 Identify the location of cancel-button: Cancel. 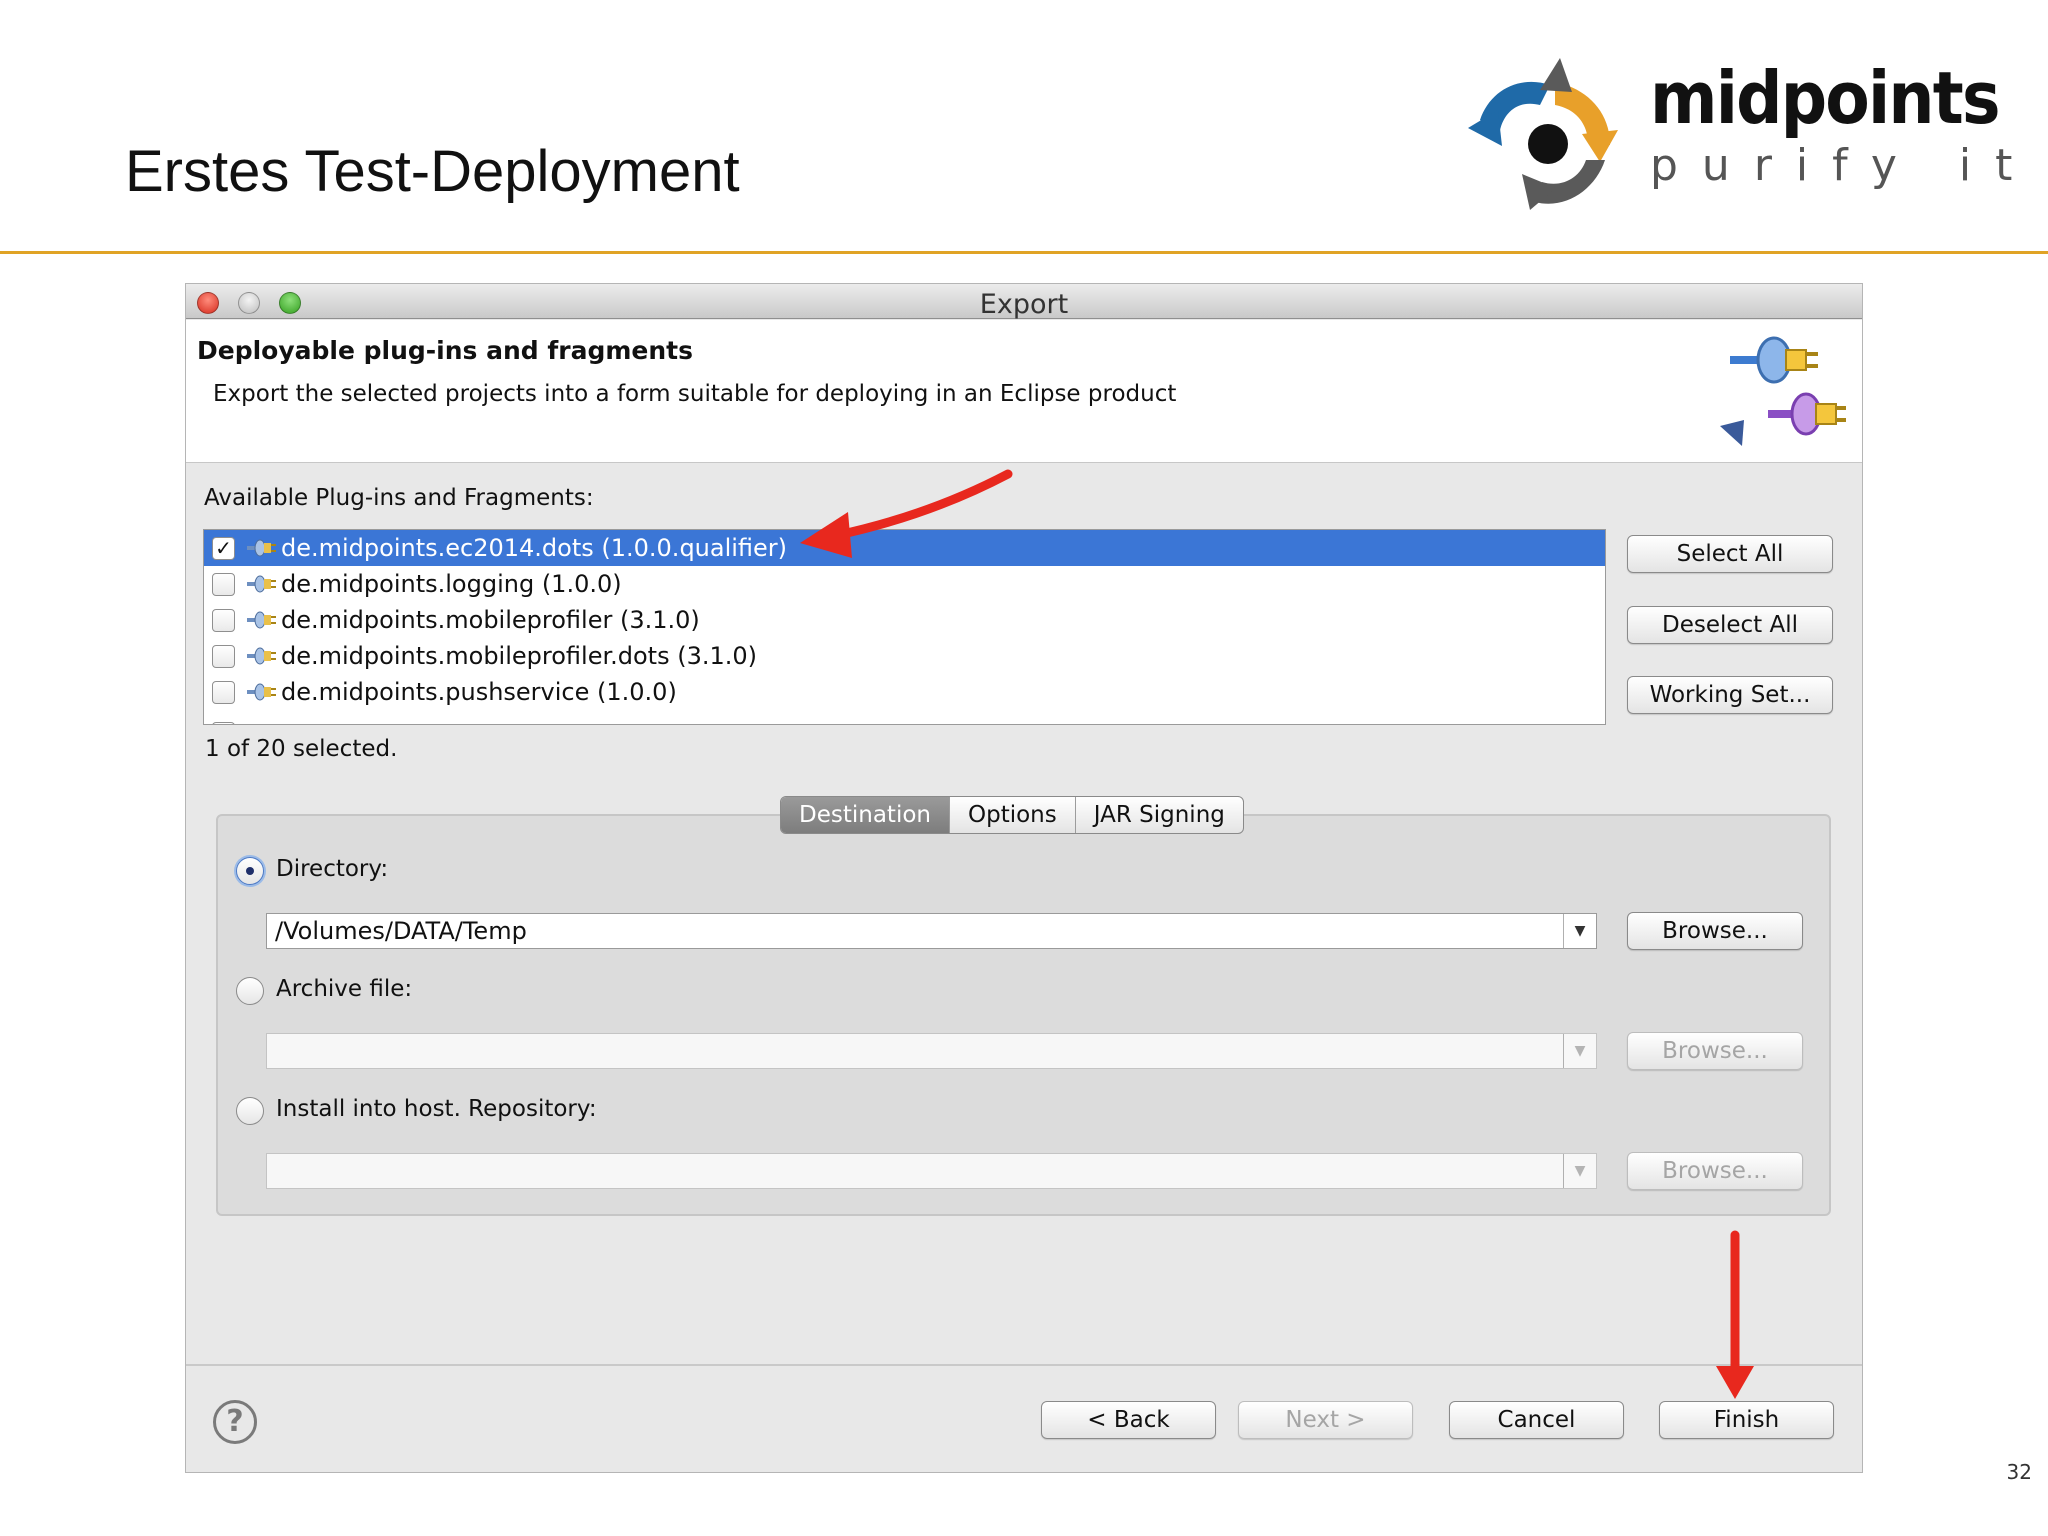
(1536, 1420).